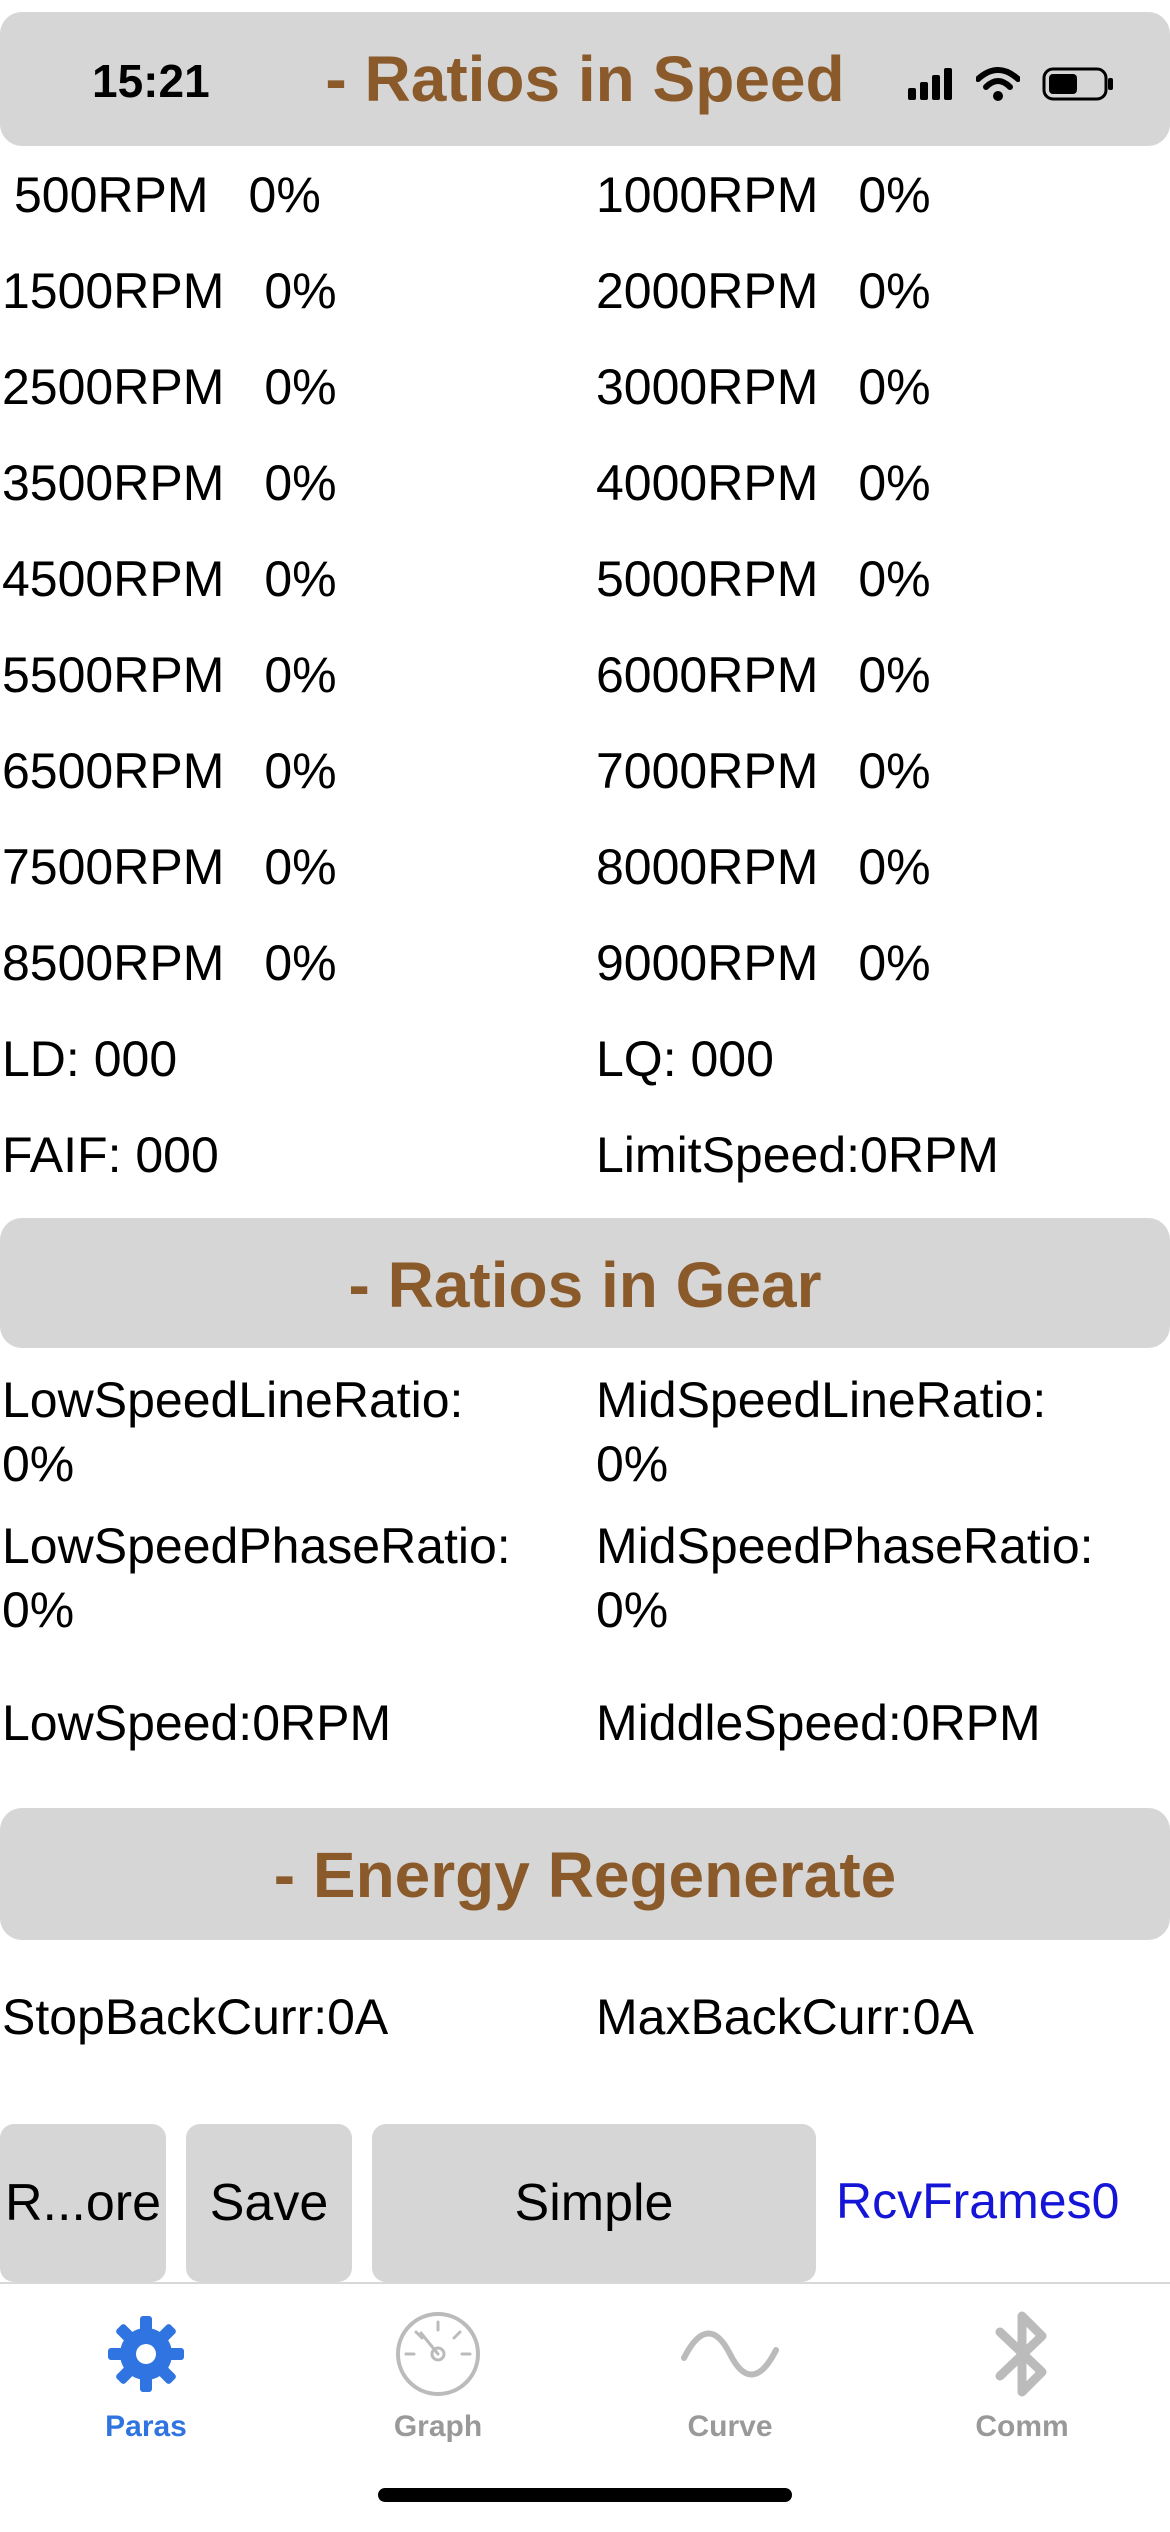 This screenshot has height=2532, width=1170. I want to click on rpm-row: 1500RPM 0% 2000RPM 0%, so click(585, 297).